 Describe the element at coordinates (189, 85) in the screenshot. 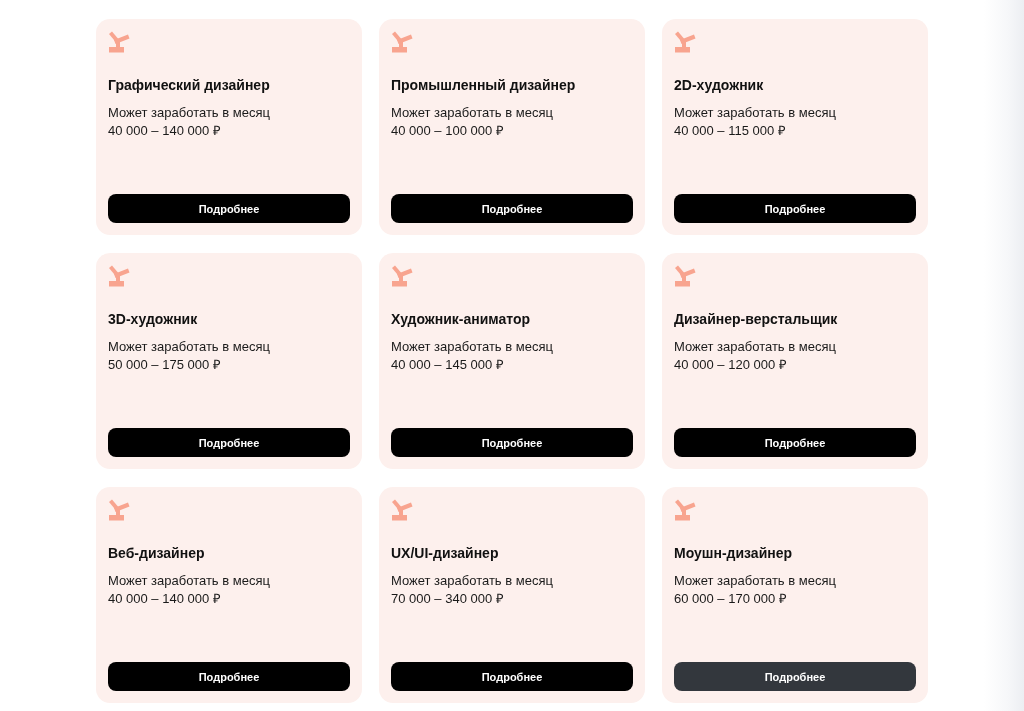

I see `card-title: Графический дизайнер` at that location.